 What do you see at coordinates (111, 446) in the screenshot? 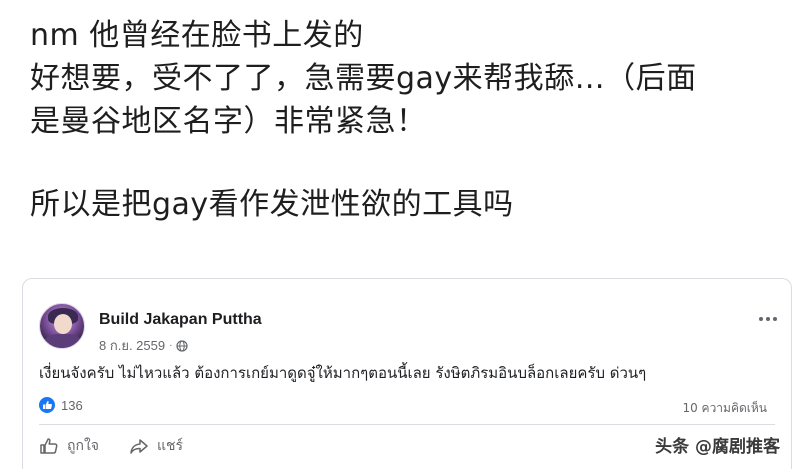
I see `post-actions: ถูกใจ แชร์` at bounding box center [111, 446].